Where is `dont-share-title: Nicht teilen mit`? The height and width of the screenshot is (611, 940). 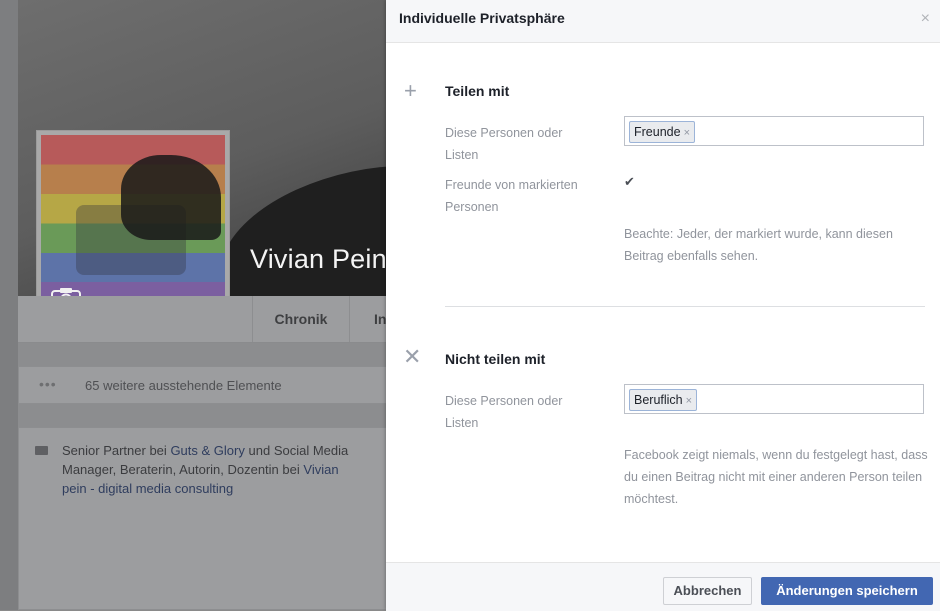
dont-share-title: Nicht teilen mit is located at coordinates (495, 359).